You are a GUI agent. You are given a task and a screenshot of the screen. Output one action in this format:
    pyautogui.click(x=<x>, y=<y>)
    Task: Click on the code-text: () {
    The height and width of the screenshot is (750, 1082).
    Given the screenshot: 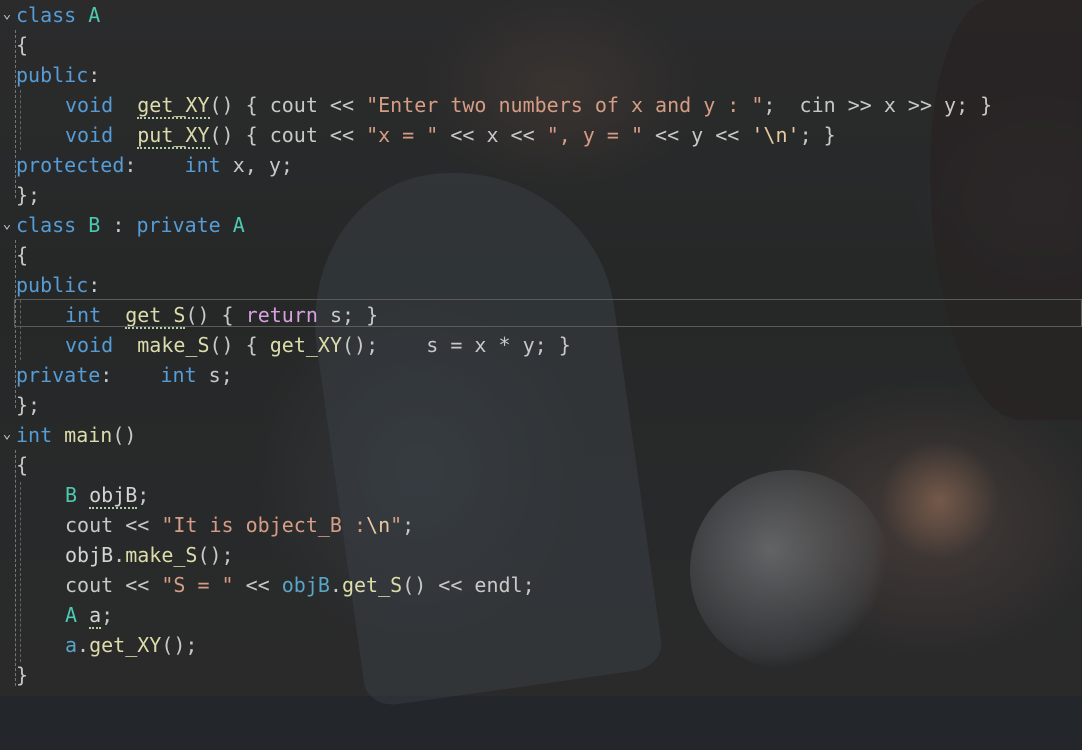 What is the action you would take?
    pyautogui.click(x=239, y=345)
    